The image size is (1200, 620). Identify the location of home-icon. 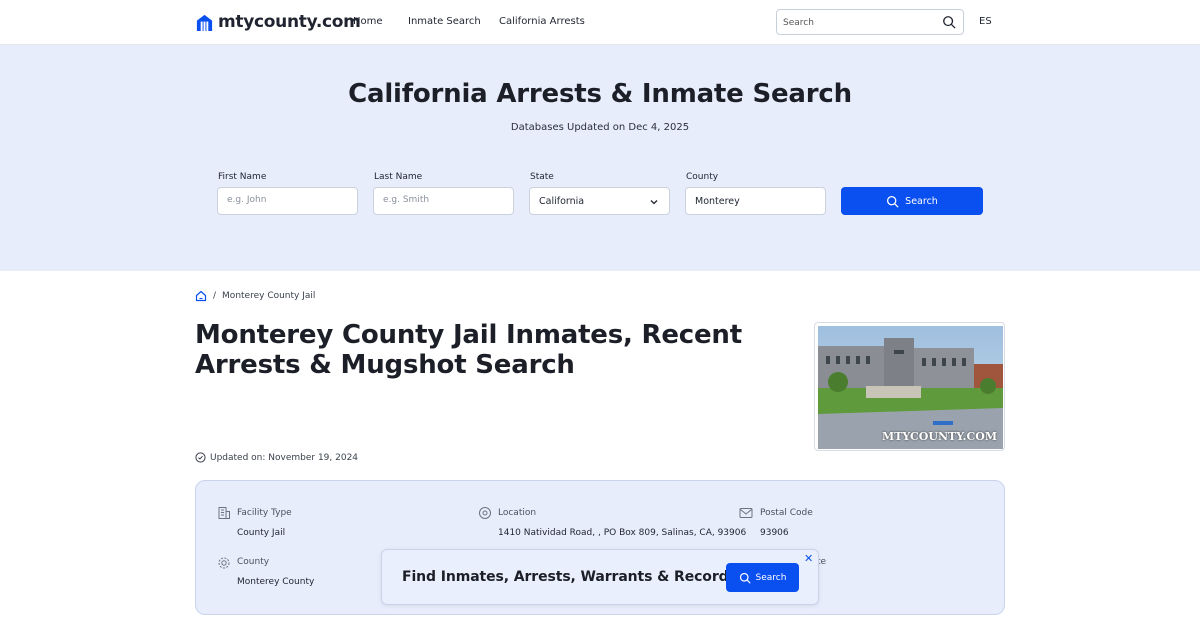
(201, 296).